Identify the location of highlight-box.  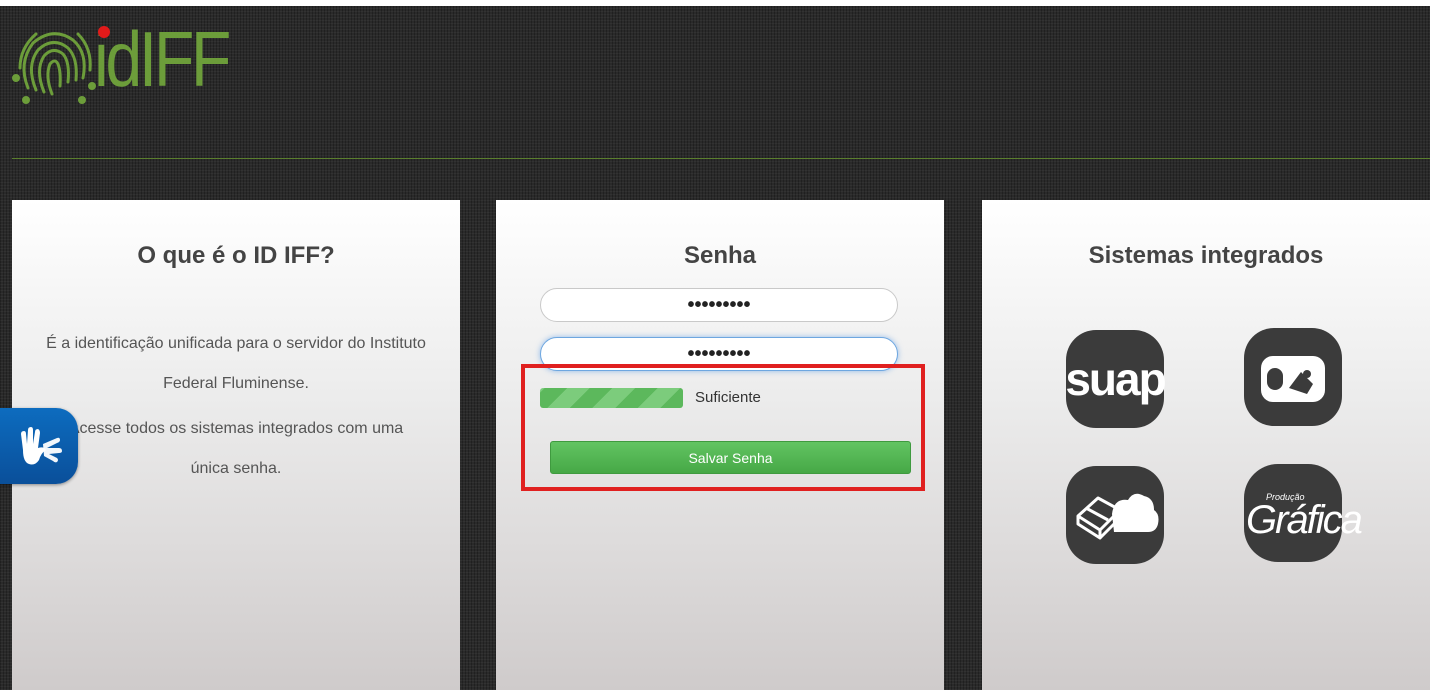
(723, 427).